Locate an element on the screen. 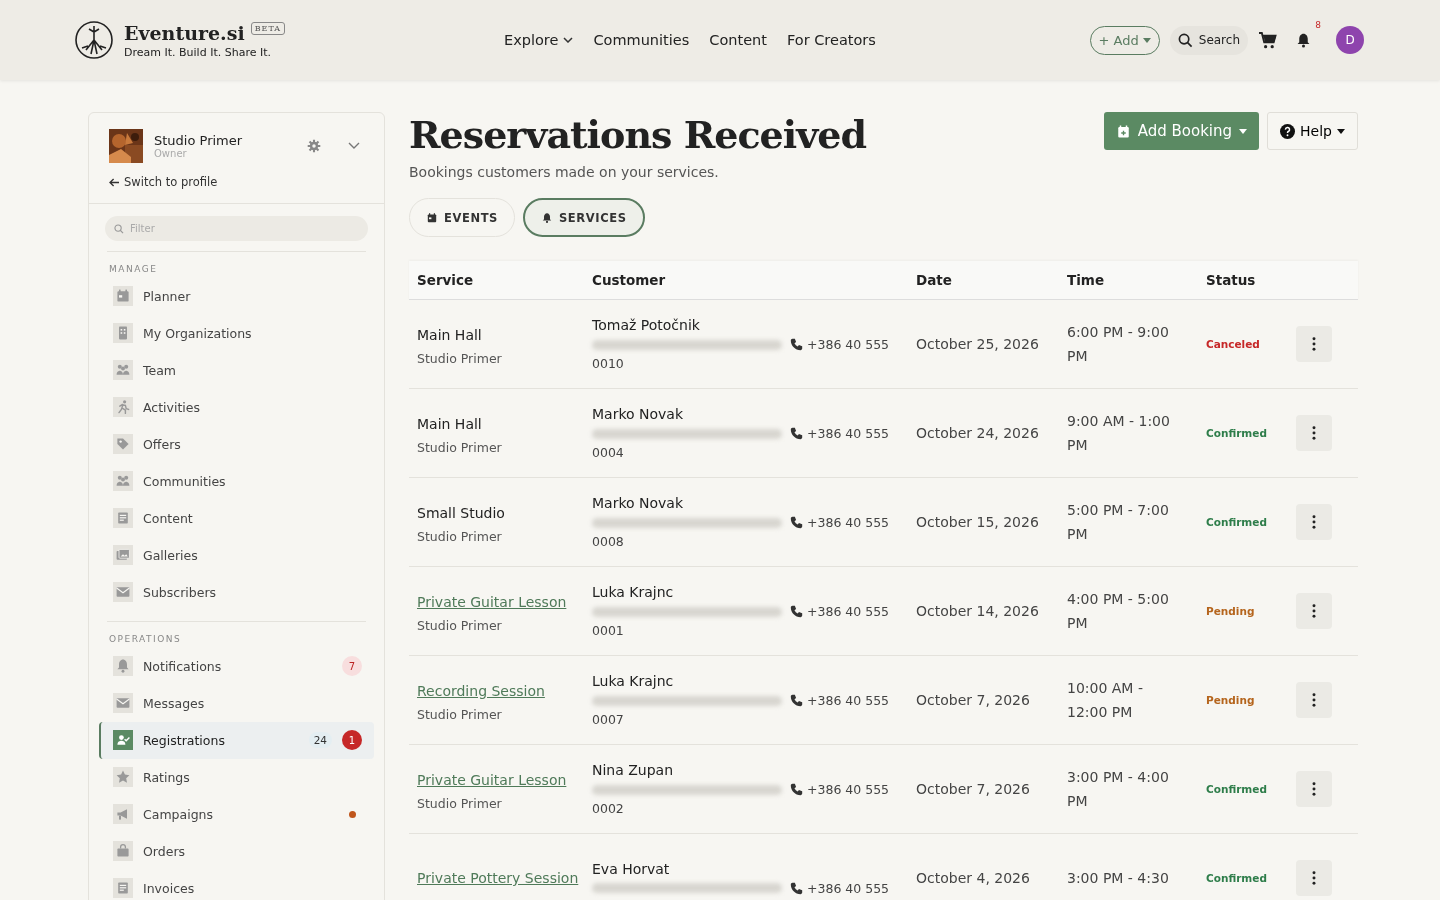  sidebar-item: Activities is located at coordinates (236, 407).